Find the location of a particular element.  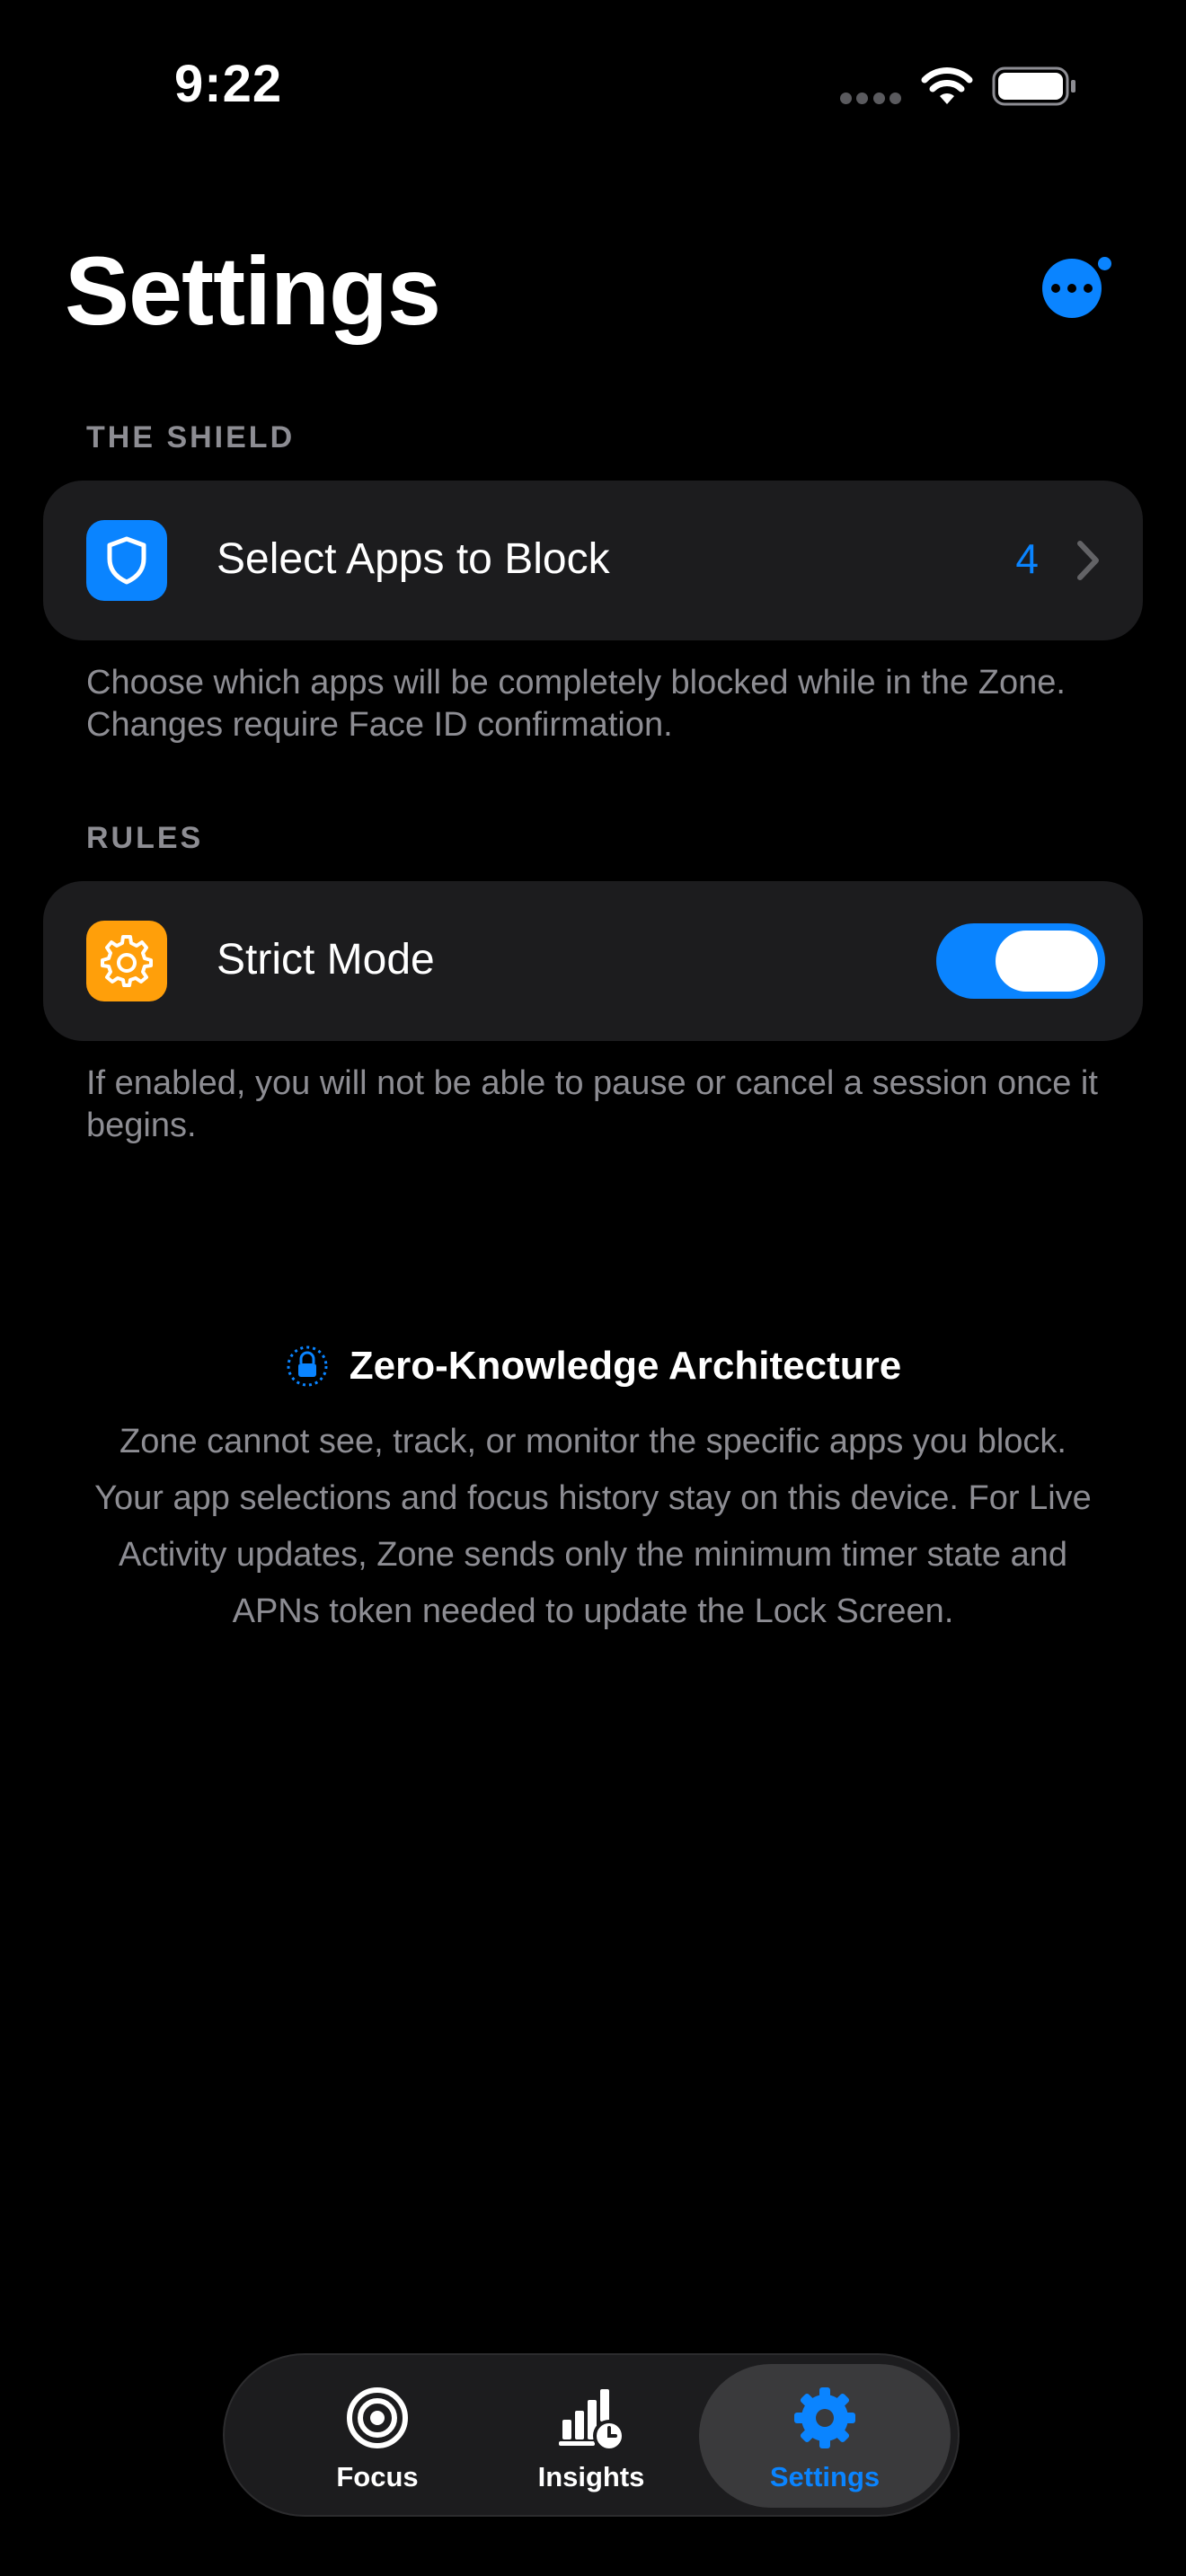

tab-insights-label: Insights is located at coordinates (591, 2476).